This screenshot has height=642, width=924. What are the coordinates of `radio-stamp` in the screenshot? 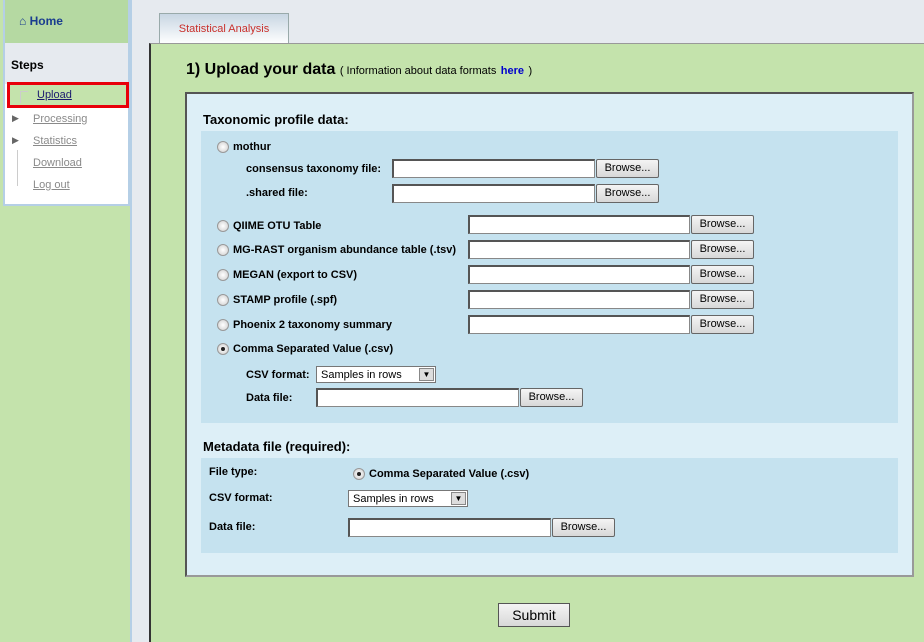 It's located at (223, 300).